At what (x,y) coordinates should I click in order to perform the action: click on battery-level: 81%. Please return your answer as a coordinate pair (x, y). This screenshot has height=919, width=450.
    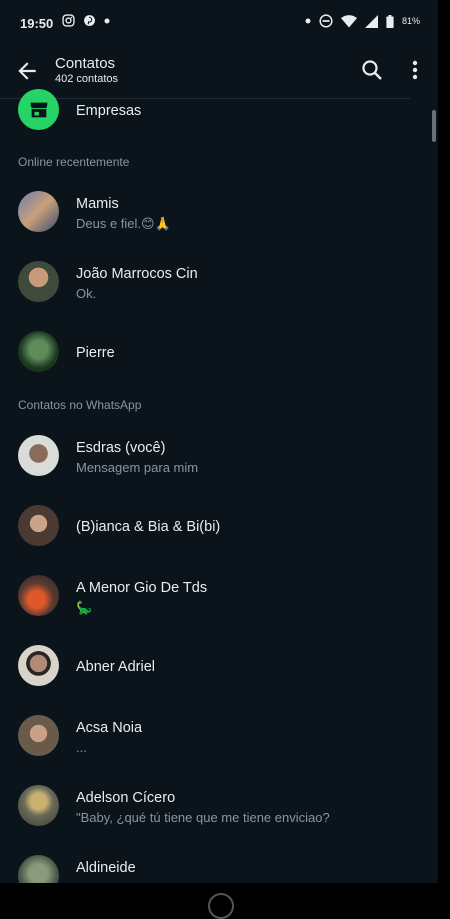
    Looking at the image, I should click on (410, 21).